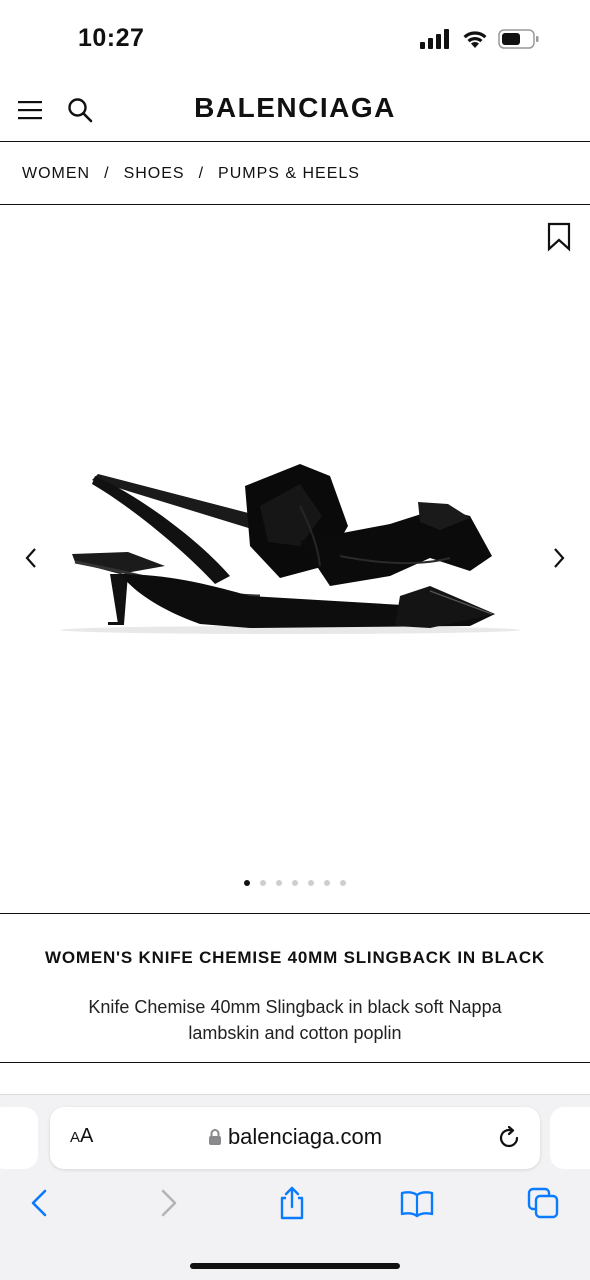 This screenshot has height=1280, width=590. I want to click on breadcrumb: WOMEN / SHOES / PUMPS & HEELS, so click(295, 174).